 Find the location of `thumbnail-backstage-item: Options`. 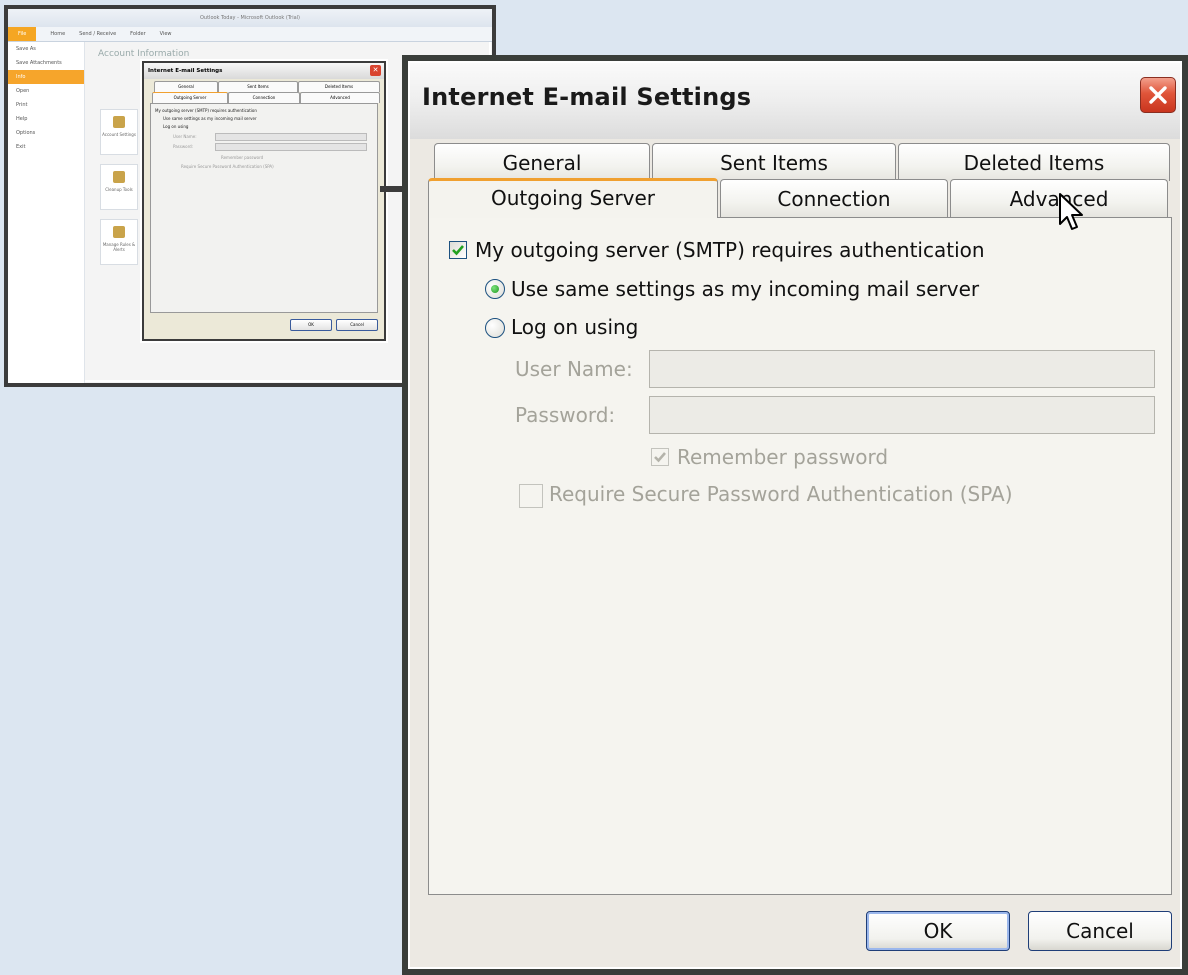

thumbnail-backstage-item: Options is located at coordinates (26, 133).